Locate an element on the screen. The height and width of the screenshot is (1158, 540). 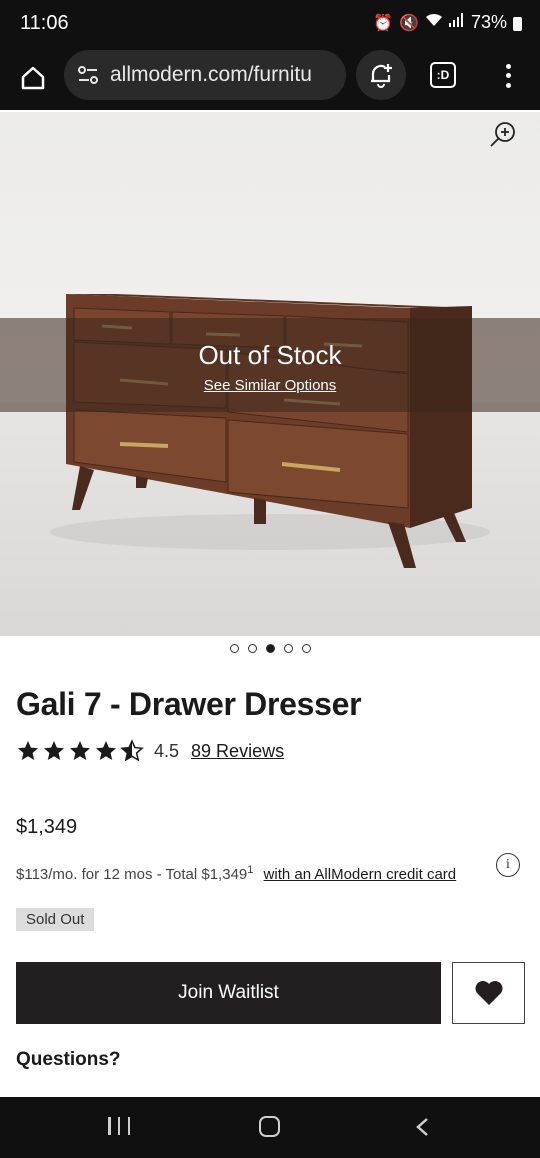
heart-icon is located at coordinates (488, 993).